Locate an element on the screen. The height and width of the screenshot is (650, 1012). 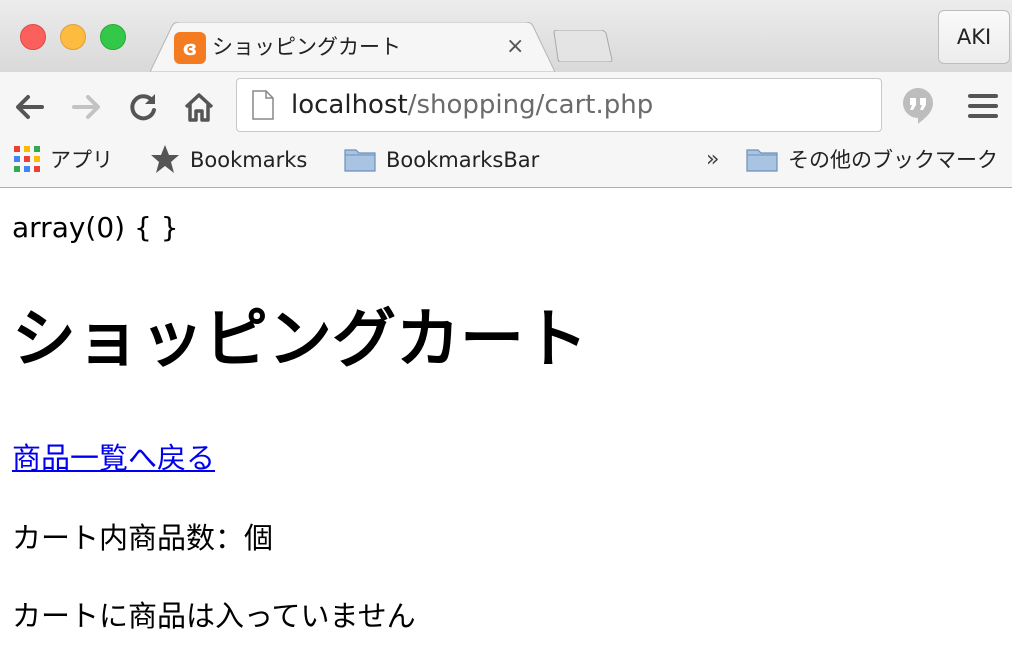
apps-grid-icon is located at coordinates (27, 159).